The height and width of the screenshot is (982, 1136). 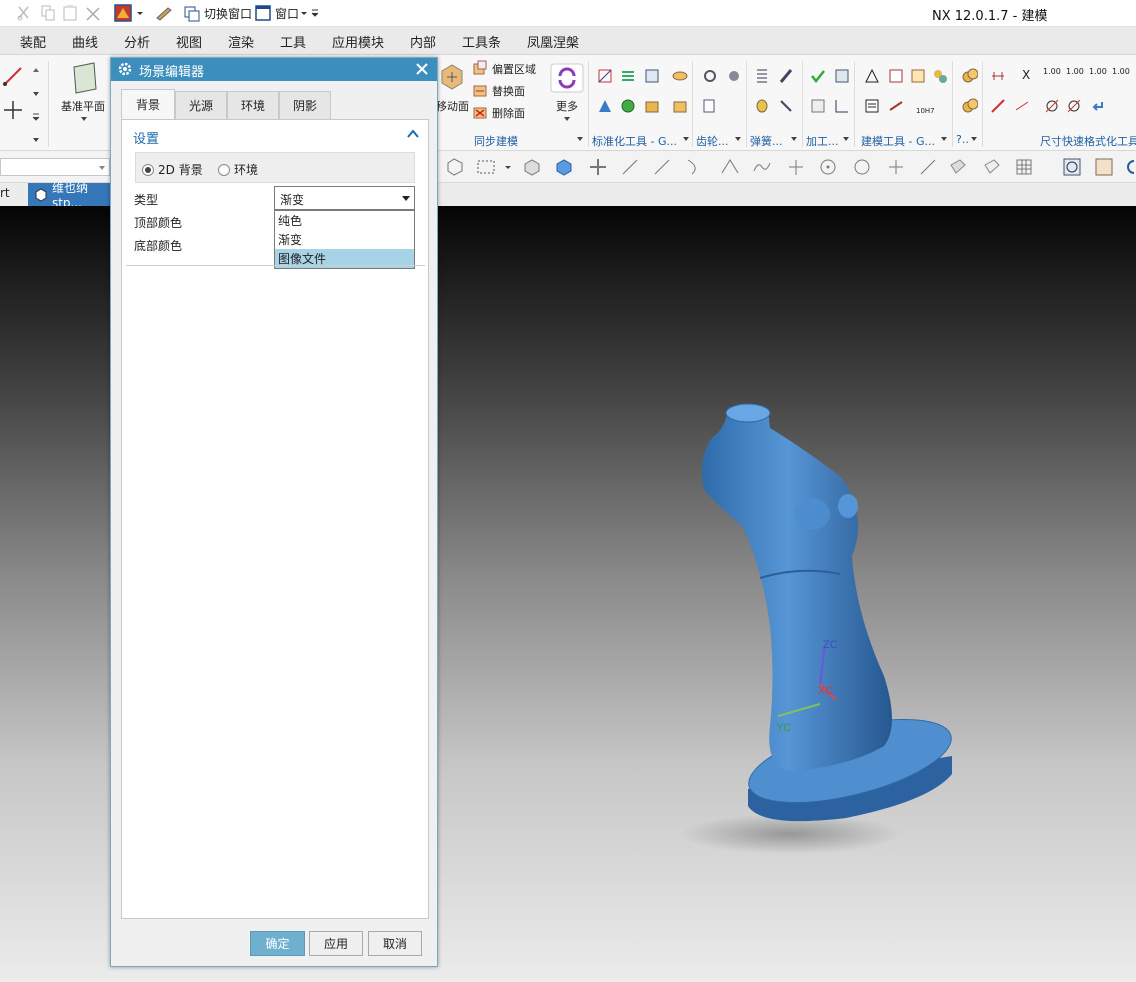 What do you see at coordinates (762, 167) in the screenshot?
I see `spline-snap-icon` at bounding box center [762, 167].